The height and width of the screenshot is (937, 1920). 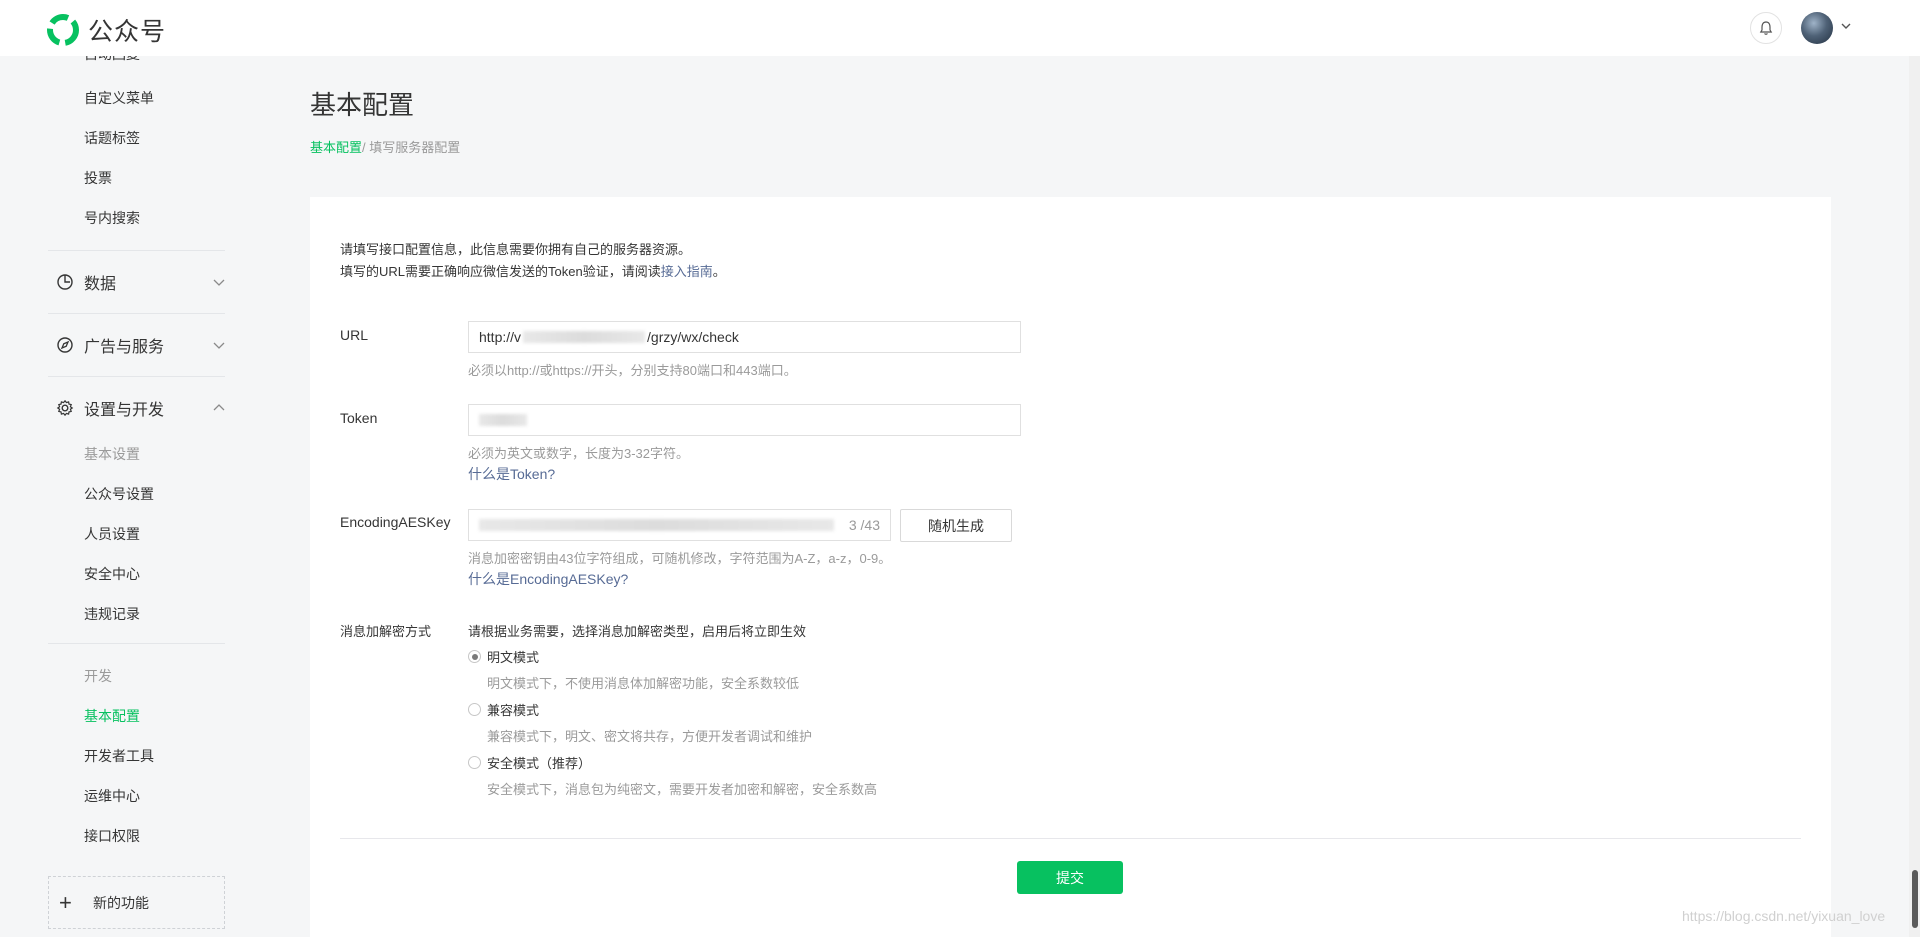 What do you see at coordinates (395, 522) in the screenshot?
I see `aeskey-label: EncodingAESKey` at bounding box center [395, 522].